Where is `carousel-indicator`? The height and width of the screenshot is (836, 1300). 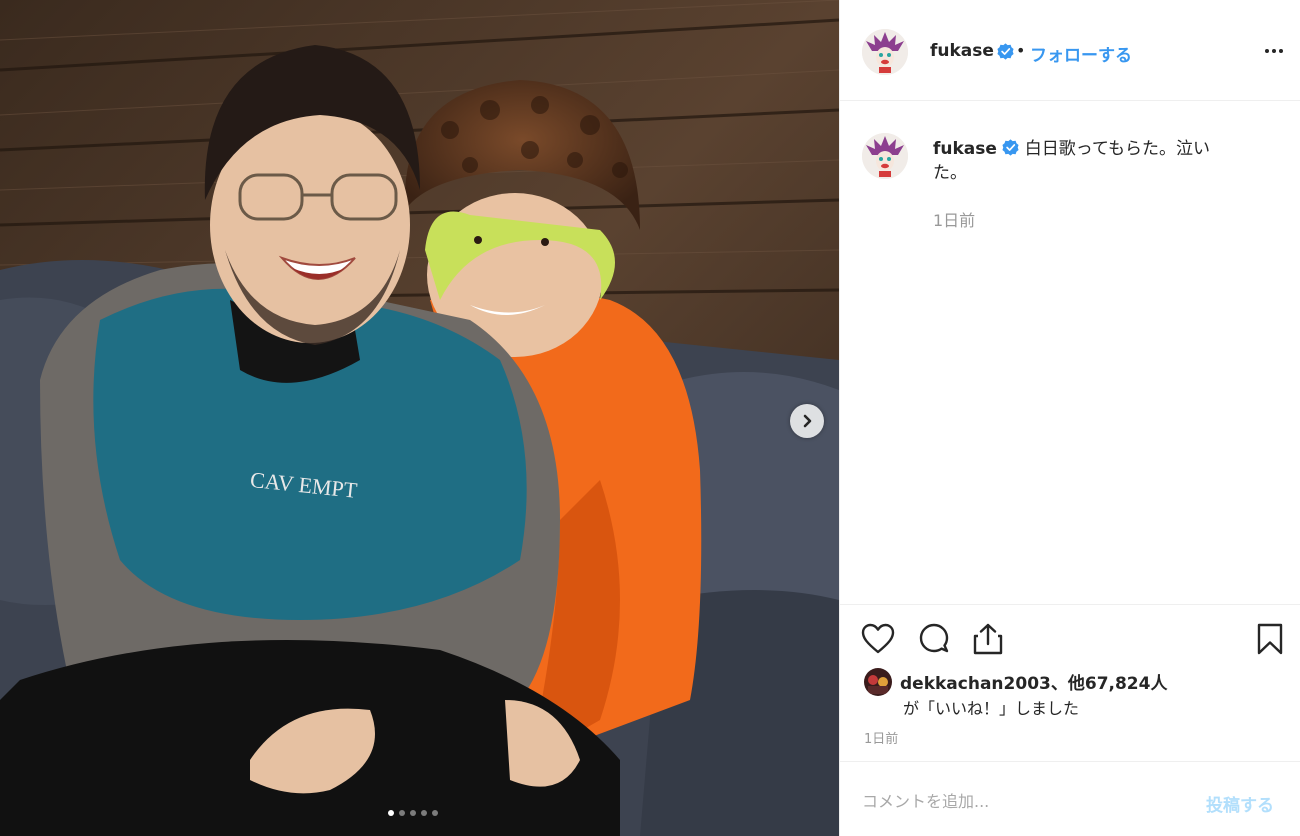 carousel-indicator is located at coordinates (413, 813).